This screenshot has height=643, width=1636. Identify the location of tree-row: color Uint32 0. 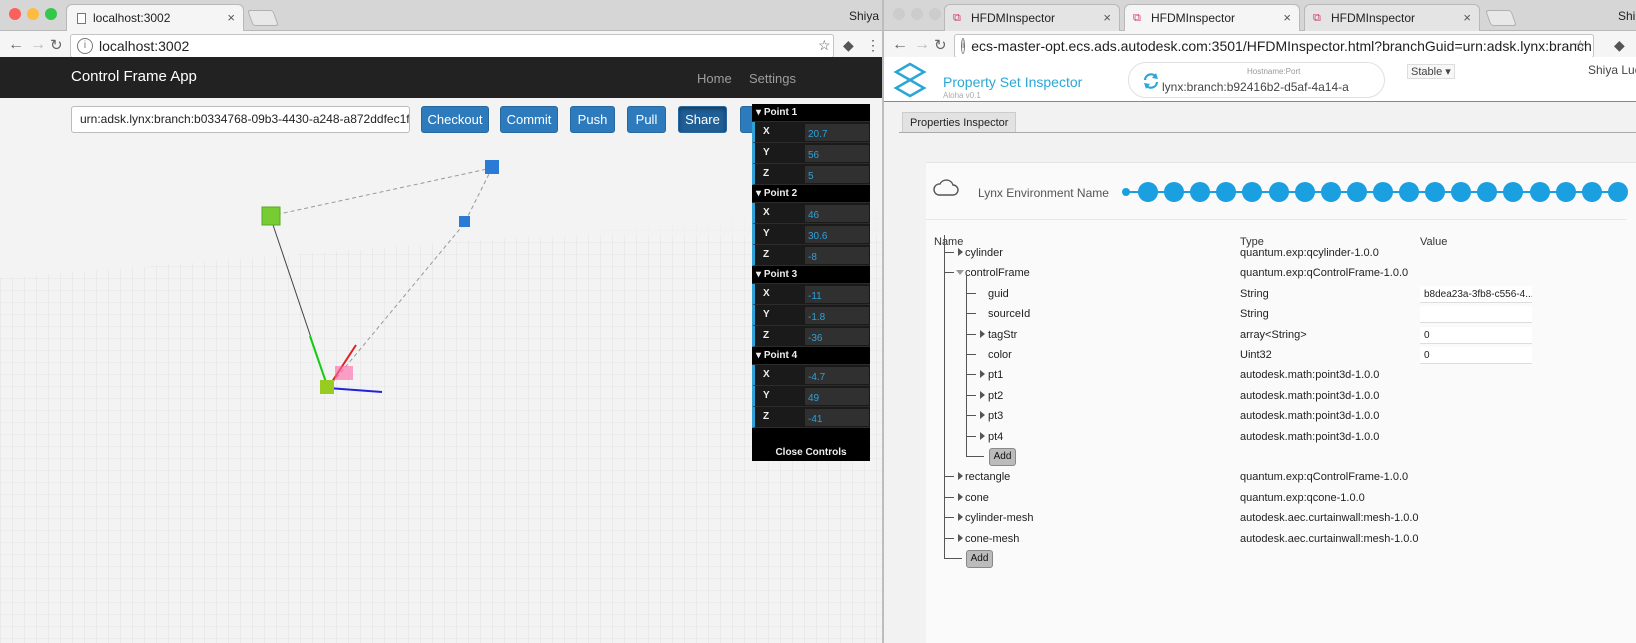
(1276, 355).